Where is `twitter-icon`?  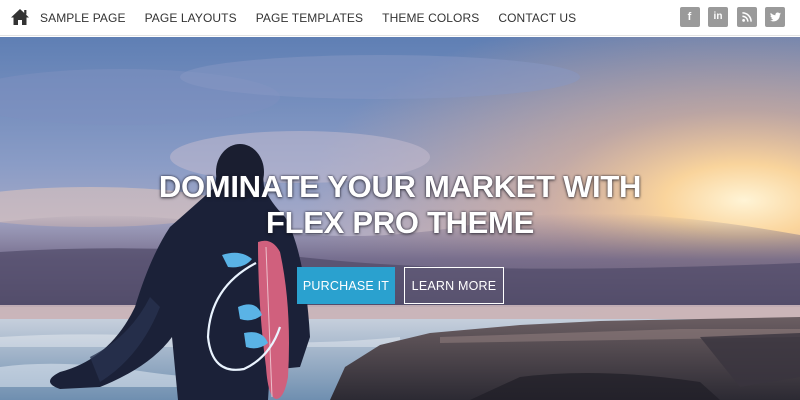
twitter-icon is located at coordinates (775, 17).